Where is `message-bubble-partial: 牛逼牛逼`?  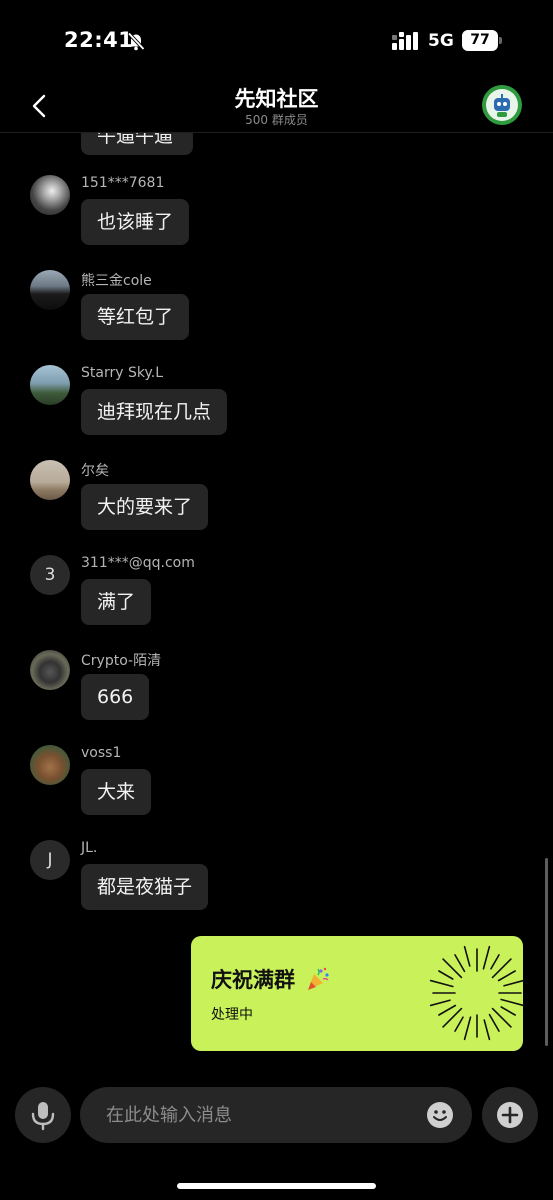
message-bubble-partial: 牛逼牛逼 is located at coordinates (137, 144).